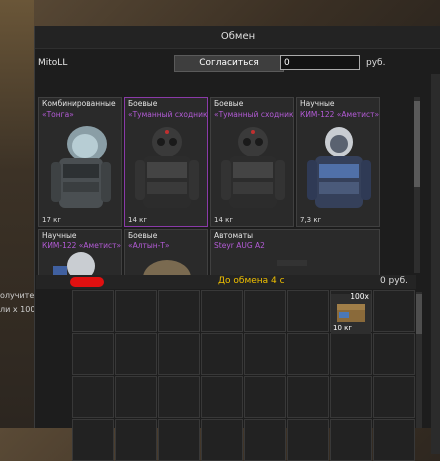 The height and width of the screenshot is (461, 440). Describe the element at coordinates (239, 245) in the screenshot. I see `item-name: Steyr AUG A2` at that location.